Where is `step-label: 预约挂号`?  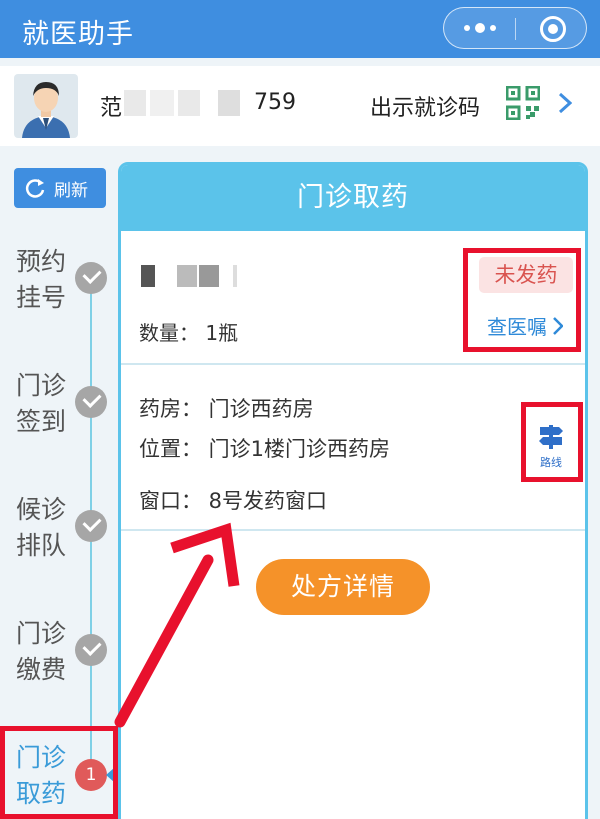
step-label: 预约挂号 is located at coordinates (41, 279).